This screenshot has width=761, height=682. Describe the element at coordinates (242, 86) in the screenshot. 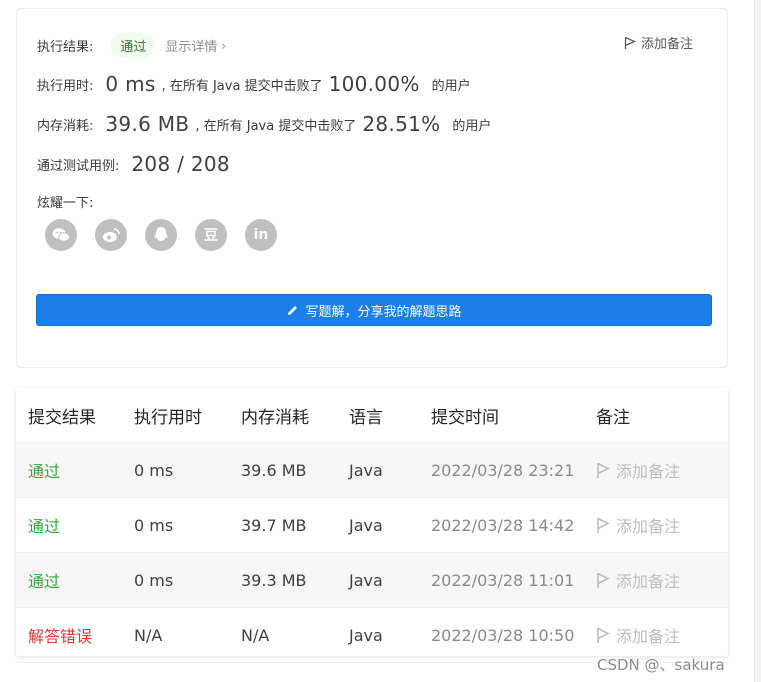

I see `runtime-beat-text: , 在所有 Java 提交中击败了` at that location.